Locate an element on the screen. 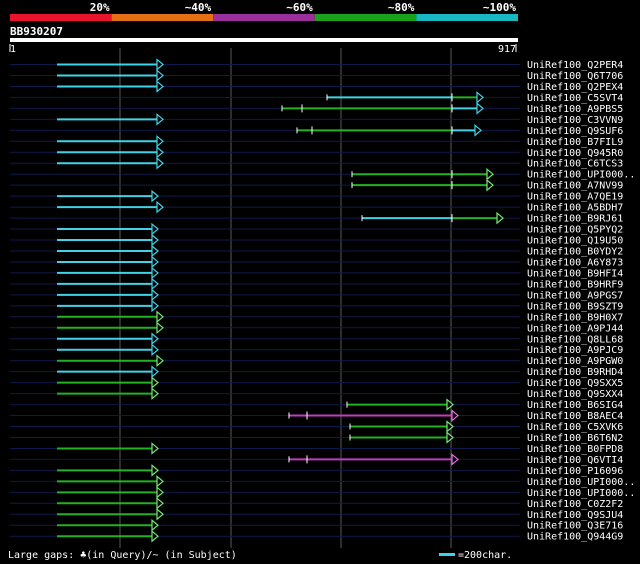 The height and width of the screenshot is (564, 640). hit-row: UniRef100_C0Z2F2 is located at coordinates (316, 503).